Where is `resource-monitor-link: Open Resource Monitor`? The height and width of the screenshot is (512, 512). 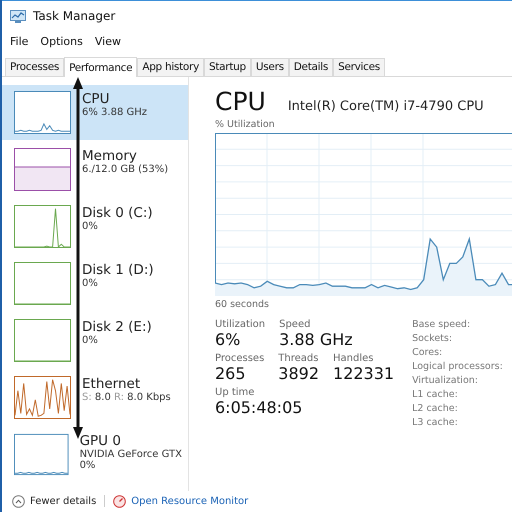 resource-monitor-link: Open Resource Monitor is located at coordinates (180, 501).